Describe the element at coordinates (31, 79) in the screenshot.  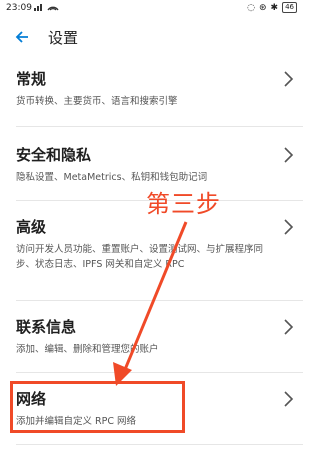
I see `item-title: 常规` at that location.